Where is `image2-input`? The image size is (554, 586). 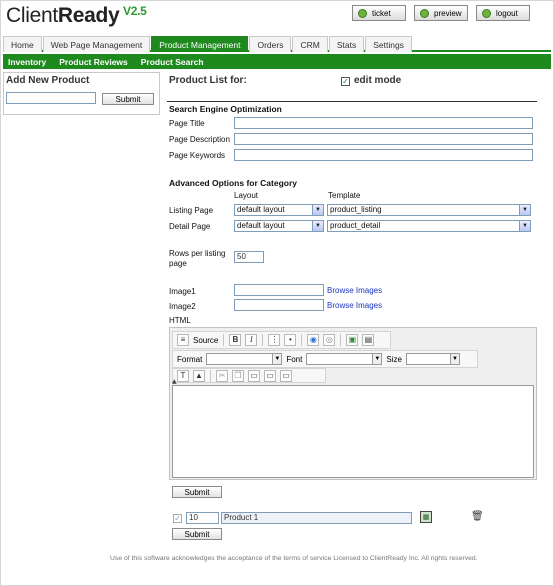 image2-input is located at coordinates (279, 305).